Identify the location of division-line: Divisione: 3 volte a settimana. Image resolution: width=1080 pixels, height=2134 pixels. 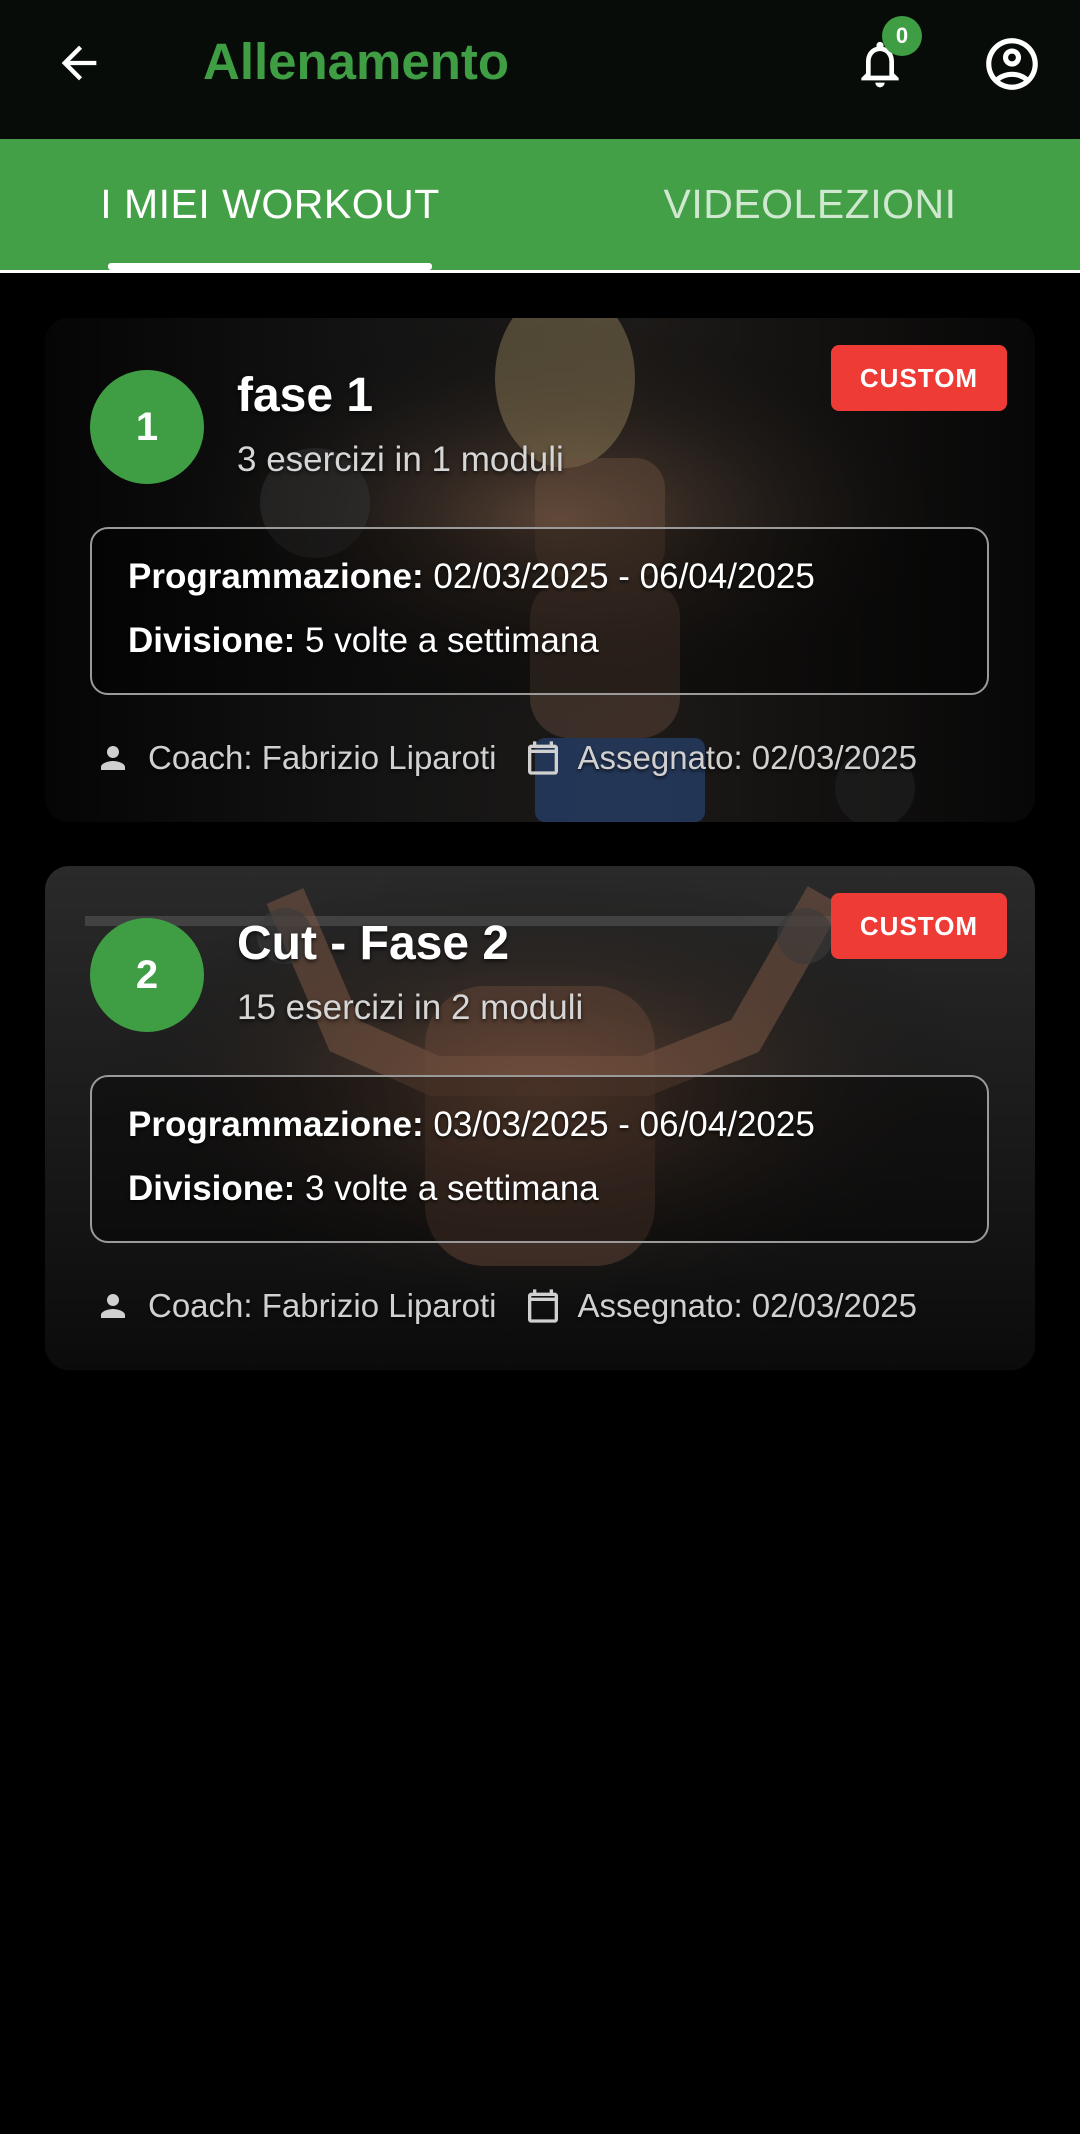
(363, 1189).